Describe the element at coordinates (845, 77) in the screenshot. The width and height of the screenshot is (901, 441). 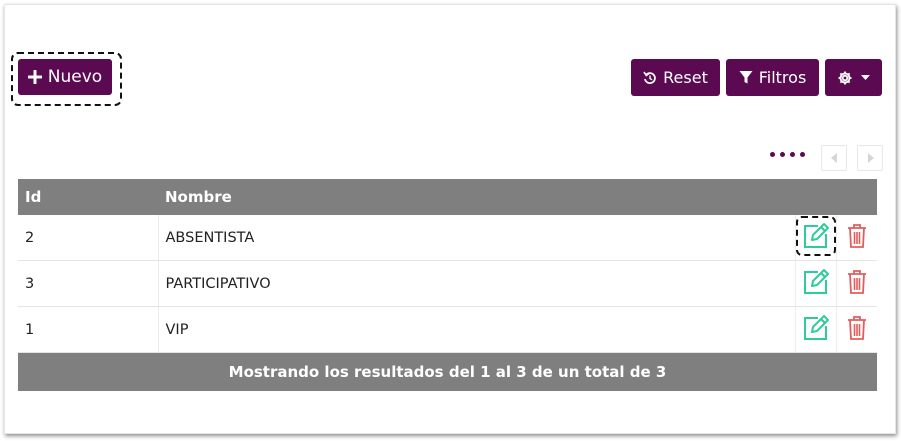
I see `gear-icon` at that location.